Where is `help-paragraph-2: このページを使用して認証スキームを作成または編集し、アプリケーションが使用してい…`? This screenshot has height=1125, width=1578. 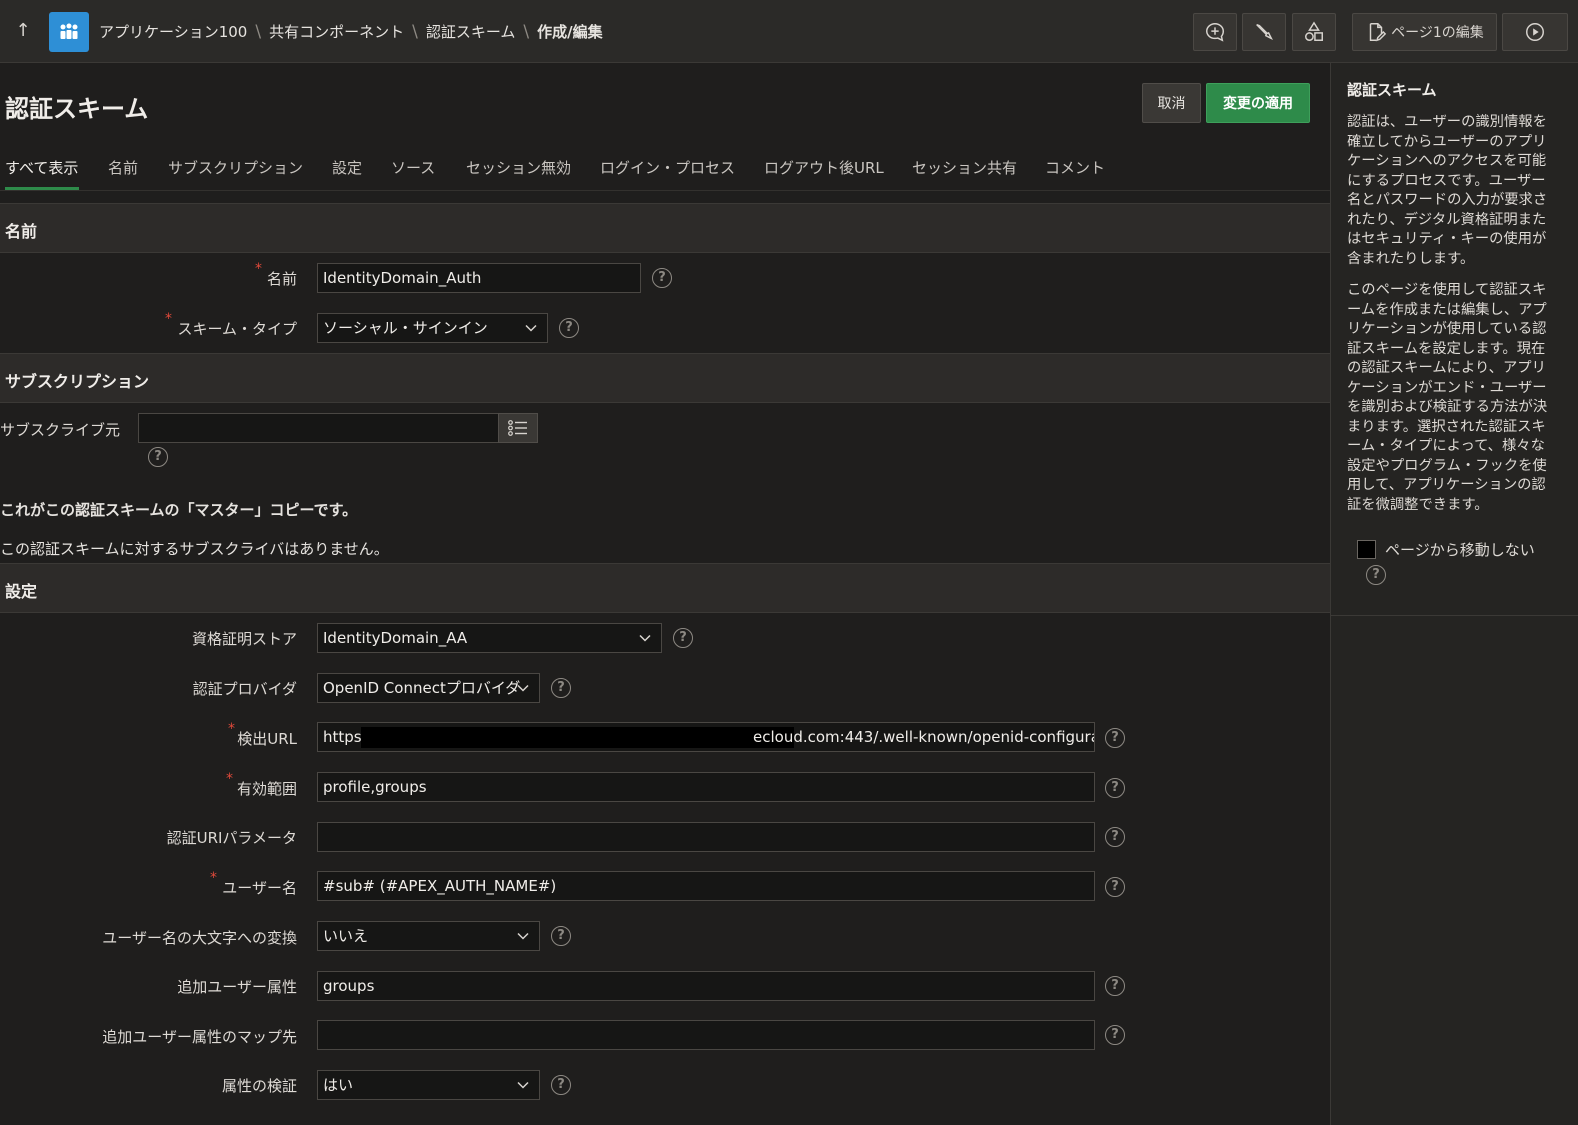
help-paragraph-2: このページを使用して認証スキームを作成または編集し、アプリケーションが使用してい… is located at coordinates (1447, 397).